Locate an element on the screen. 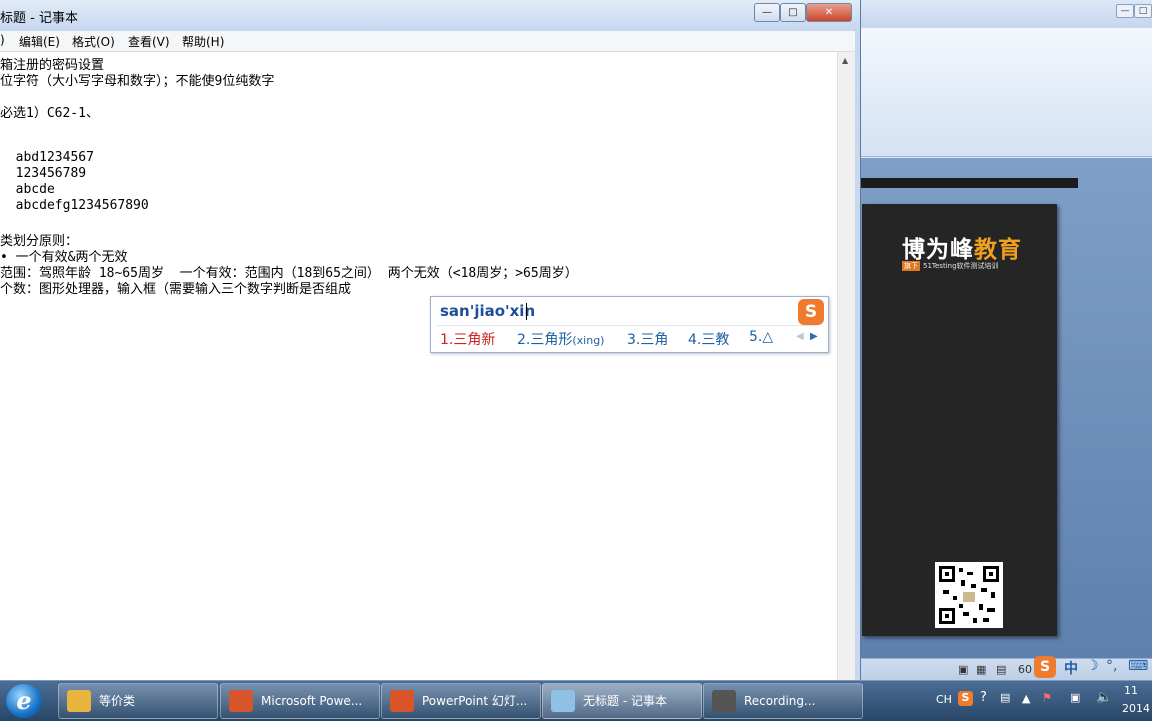 Image resolution: width=1152 pixels, height=721 pixels. candidate-number: 2. is located at coordinates (524, 340).